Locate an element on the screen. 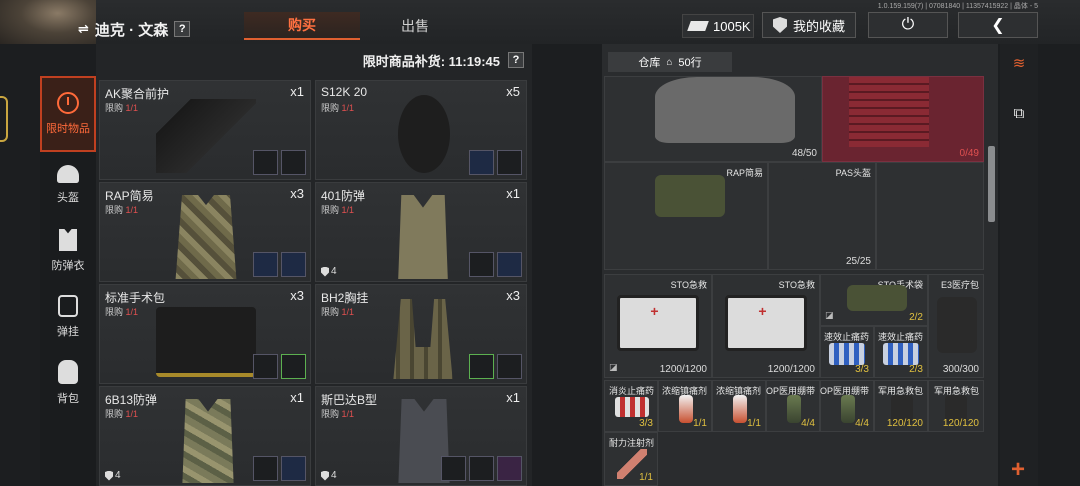 The width and height of the screenshot is (1080, 486). surgical-kit-image is located at coordinates (206, 342).